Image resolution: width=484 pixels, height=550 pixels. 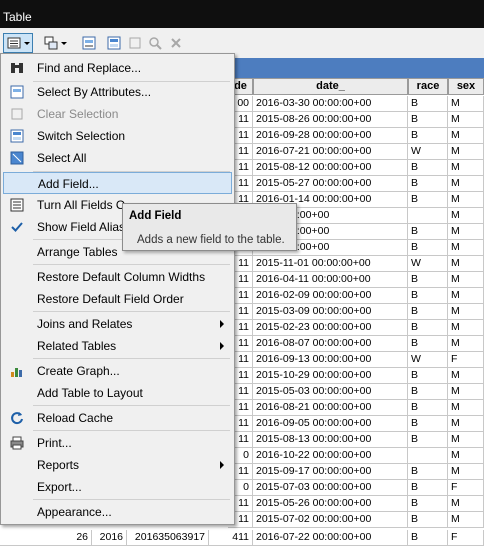 I want to click on menu-separator, so click(x=131, y=405).